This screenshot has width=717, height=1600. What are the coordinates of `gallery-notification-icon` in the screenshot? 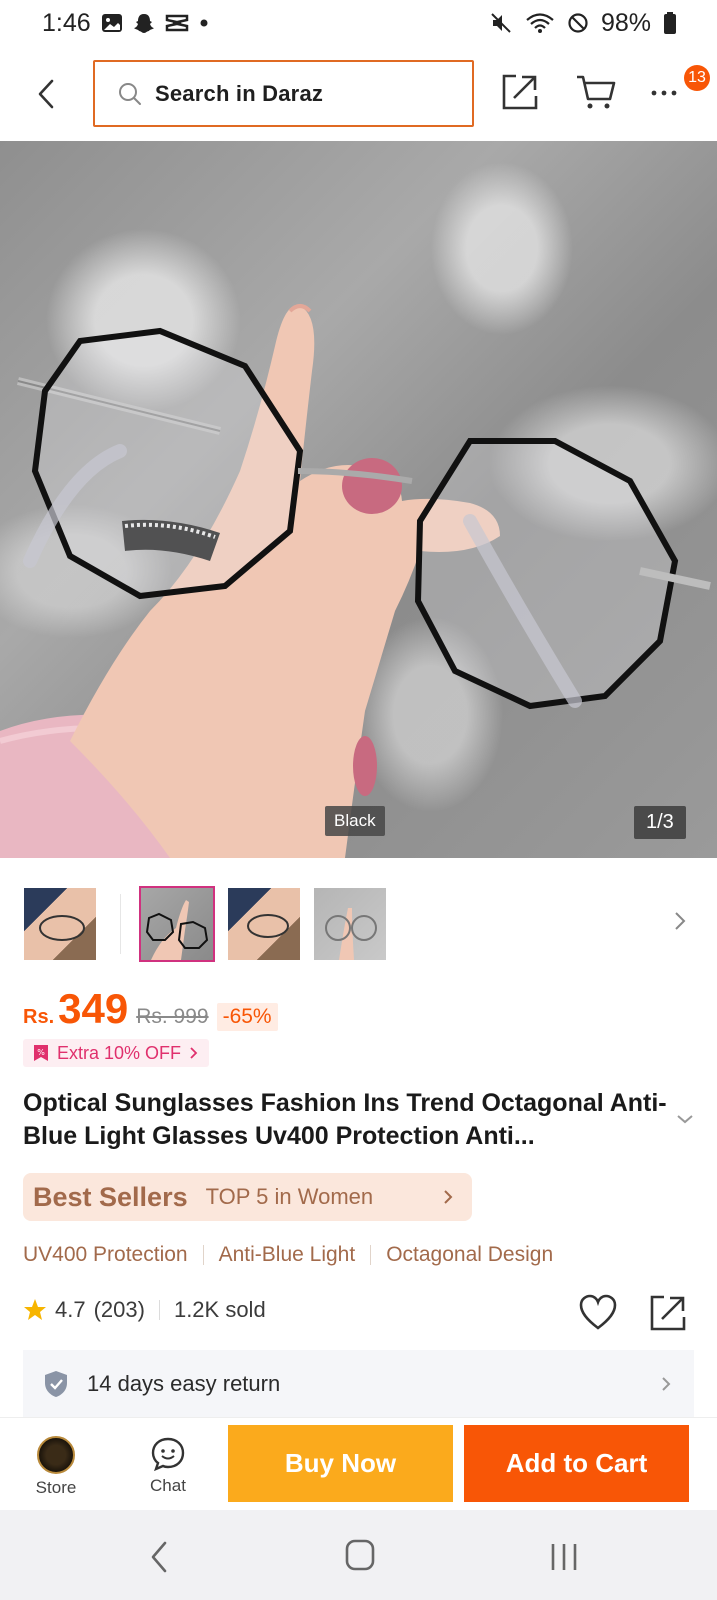 It's located at (112, 23).